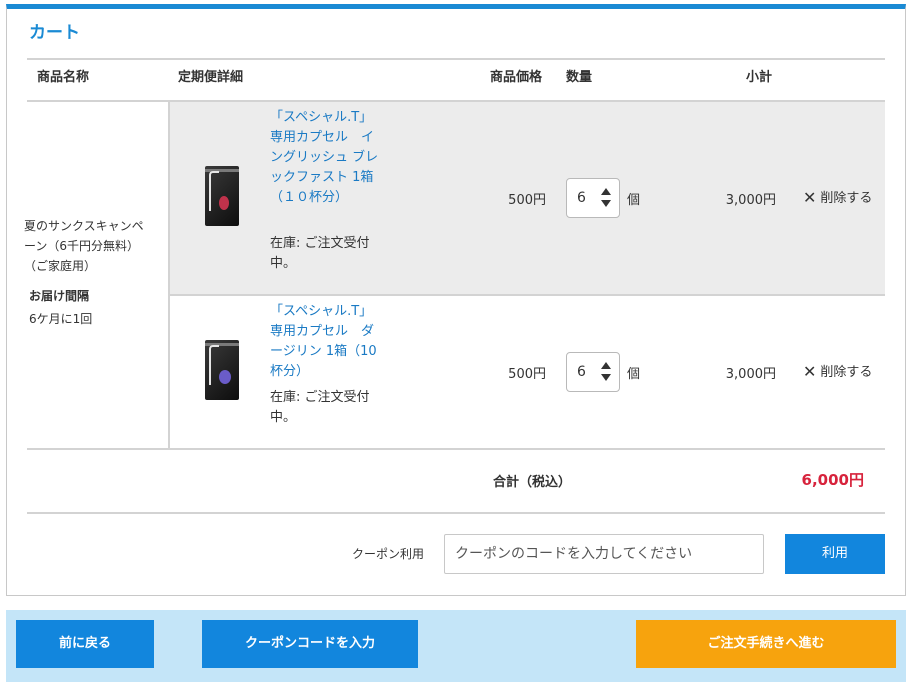  What do you see at coordinates (516, 77) in the screenshot?
I see `header-price: 商品価格` at bounding box center [516, 77].